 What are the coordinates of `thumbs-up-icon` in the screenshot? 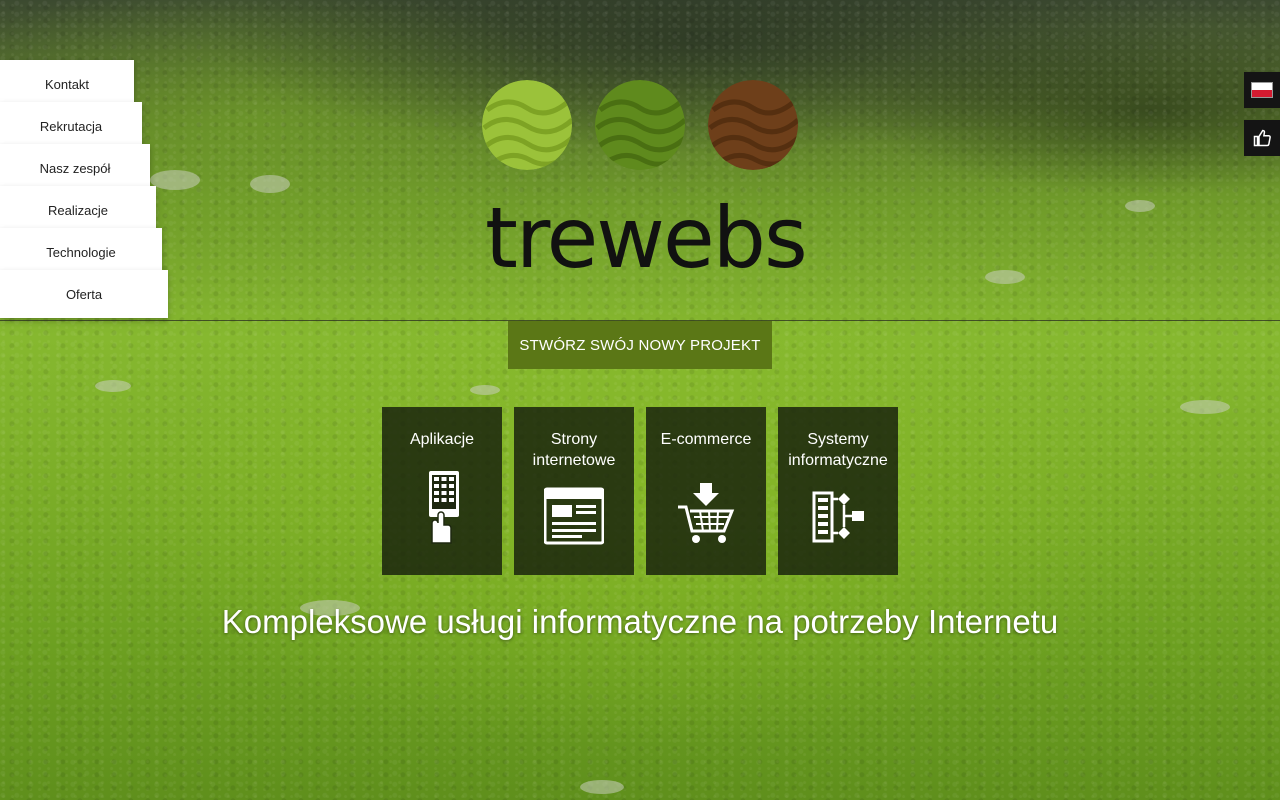 It's located at (1262, 138).